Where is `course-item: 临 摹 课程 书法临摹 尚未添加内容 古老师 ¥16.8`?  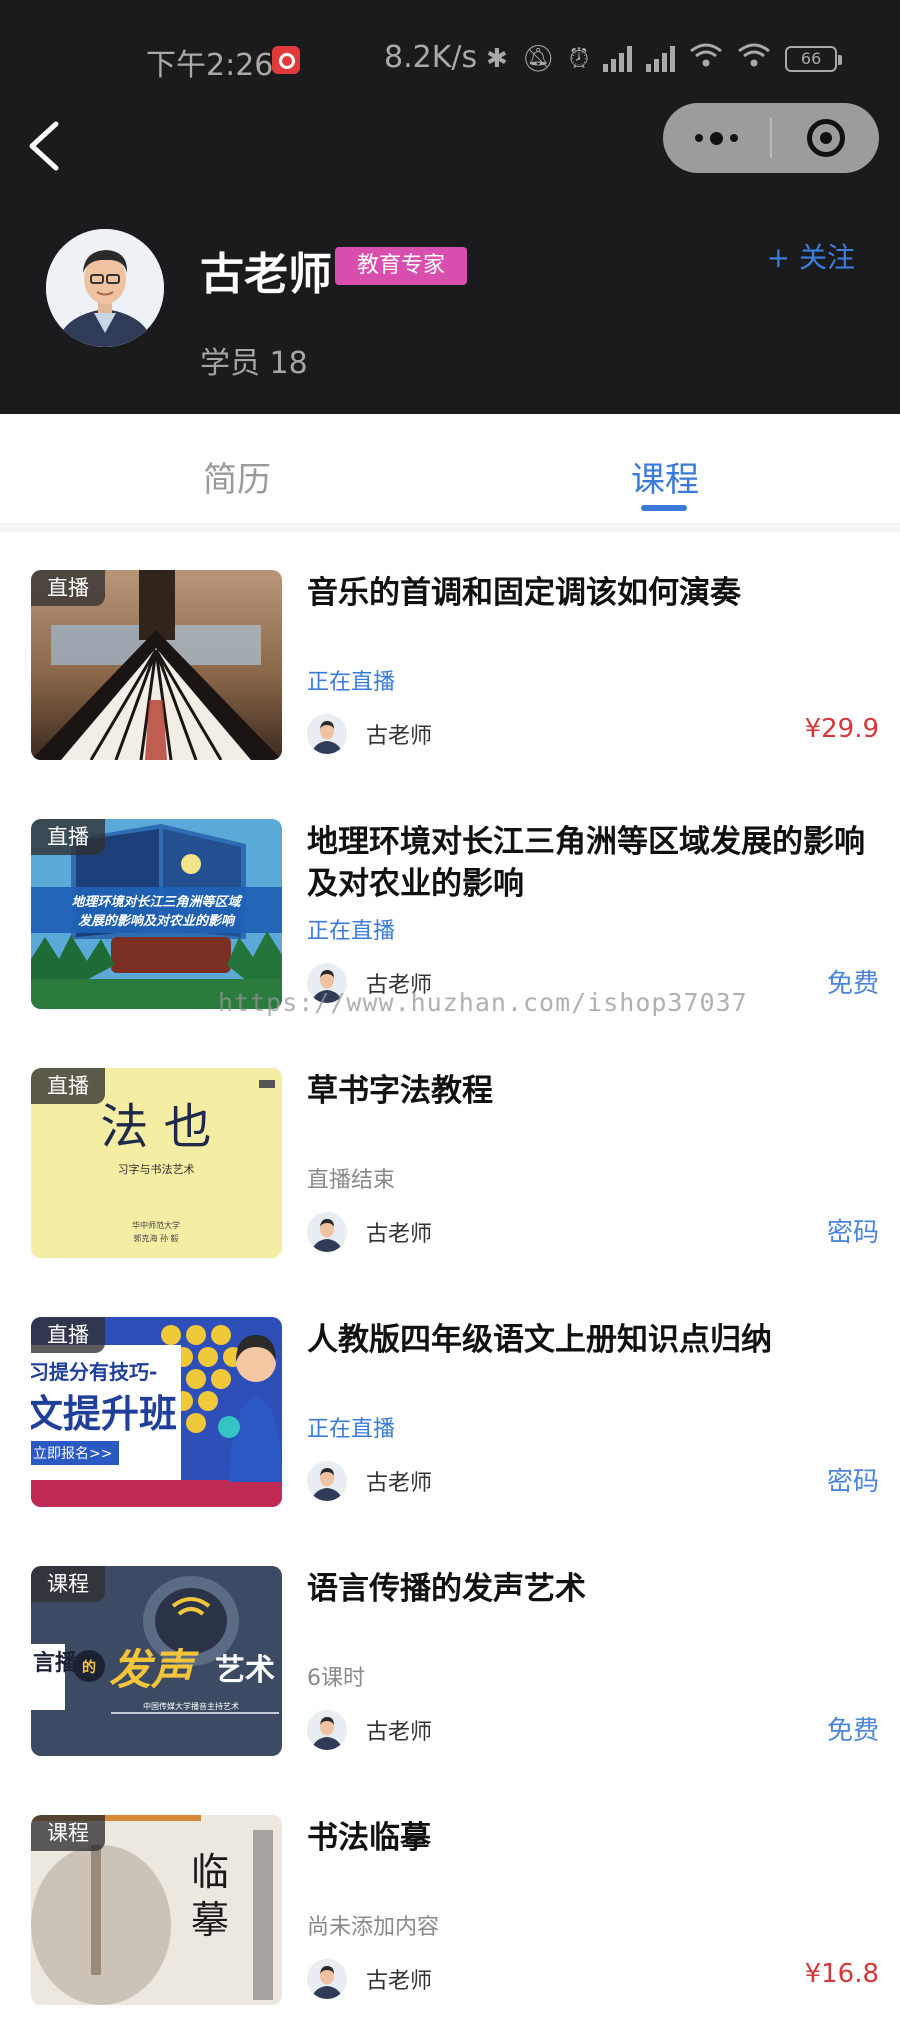
course-item: 临 摹 课程 书法临摹 尚未添加内容 古老师 ¥16.8 is located at coordinates (450, 1909).